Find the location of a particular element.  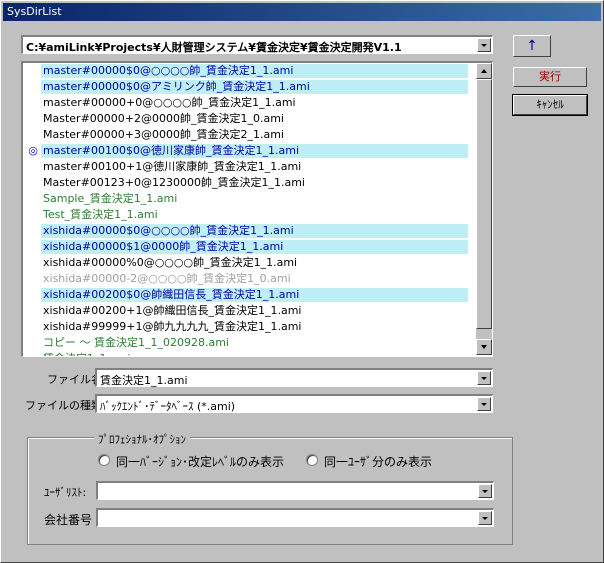

cancel-button: ｷｬﾝｾﾙ is located at coordinates (550, 105).